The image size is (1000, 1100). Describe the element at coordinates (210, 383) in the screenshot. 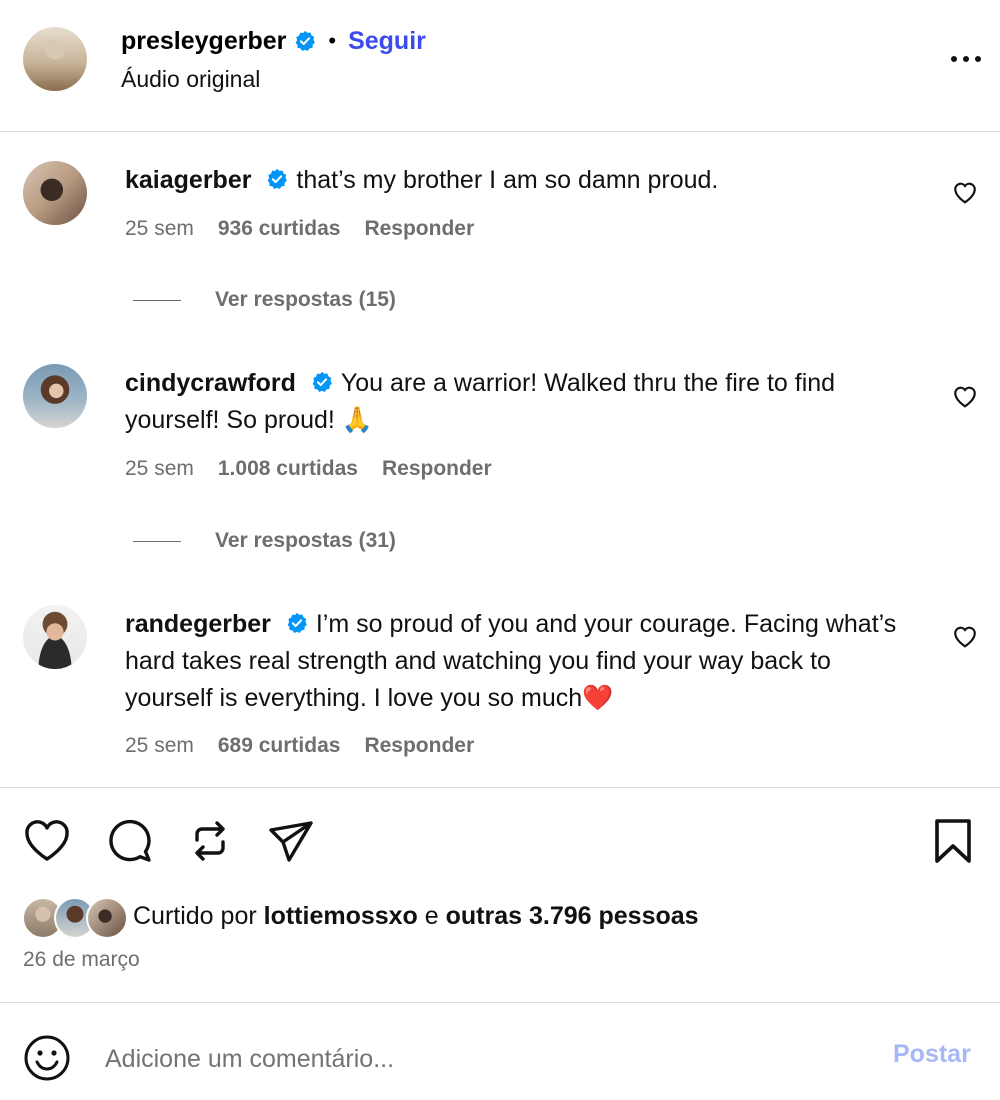

I see `commenter-username: cindycrawford` at that location.